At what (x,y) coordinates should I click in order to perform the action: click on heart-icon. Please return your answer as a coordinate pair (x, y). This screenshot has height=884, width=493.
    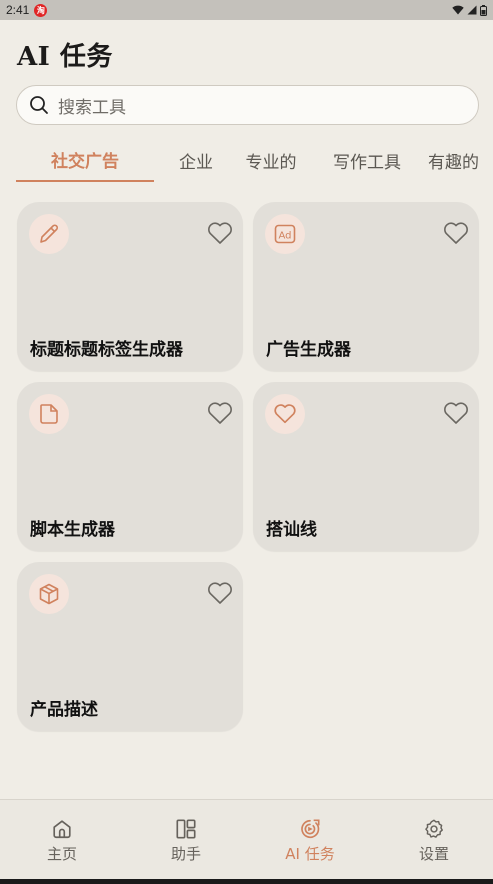
    Looking at the image, I should click on (285, 414).